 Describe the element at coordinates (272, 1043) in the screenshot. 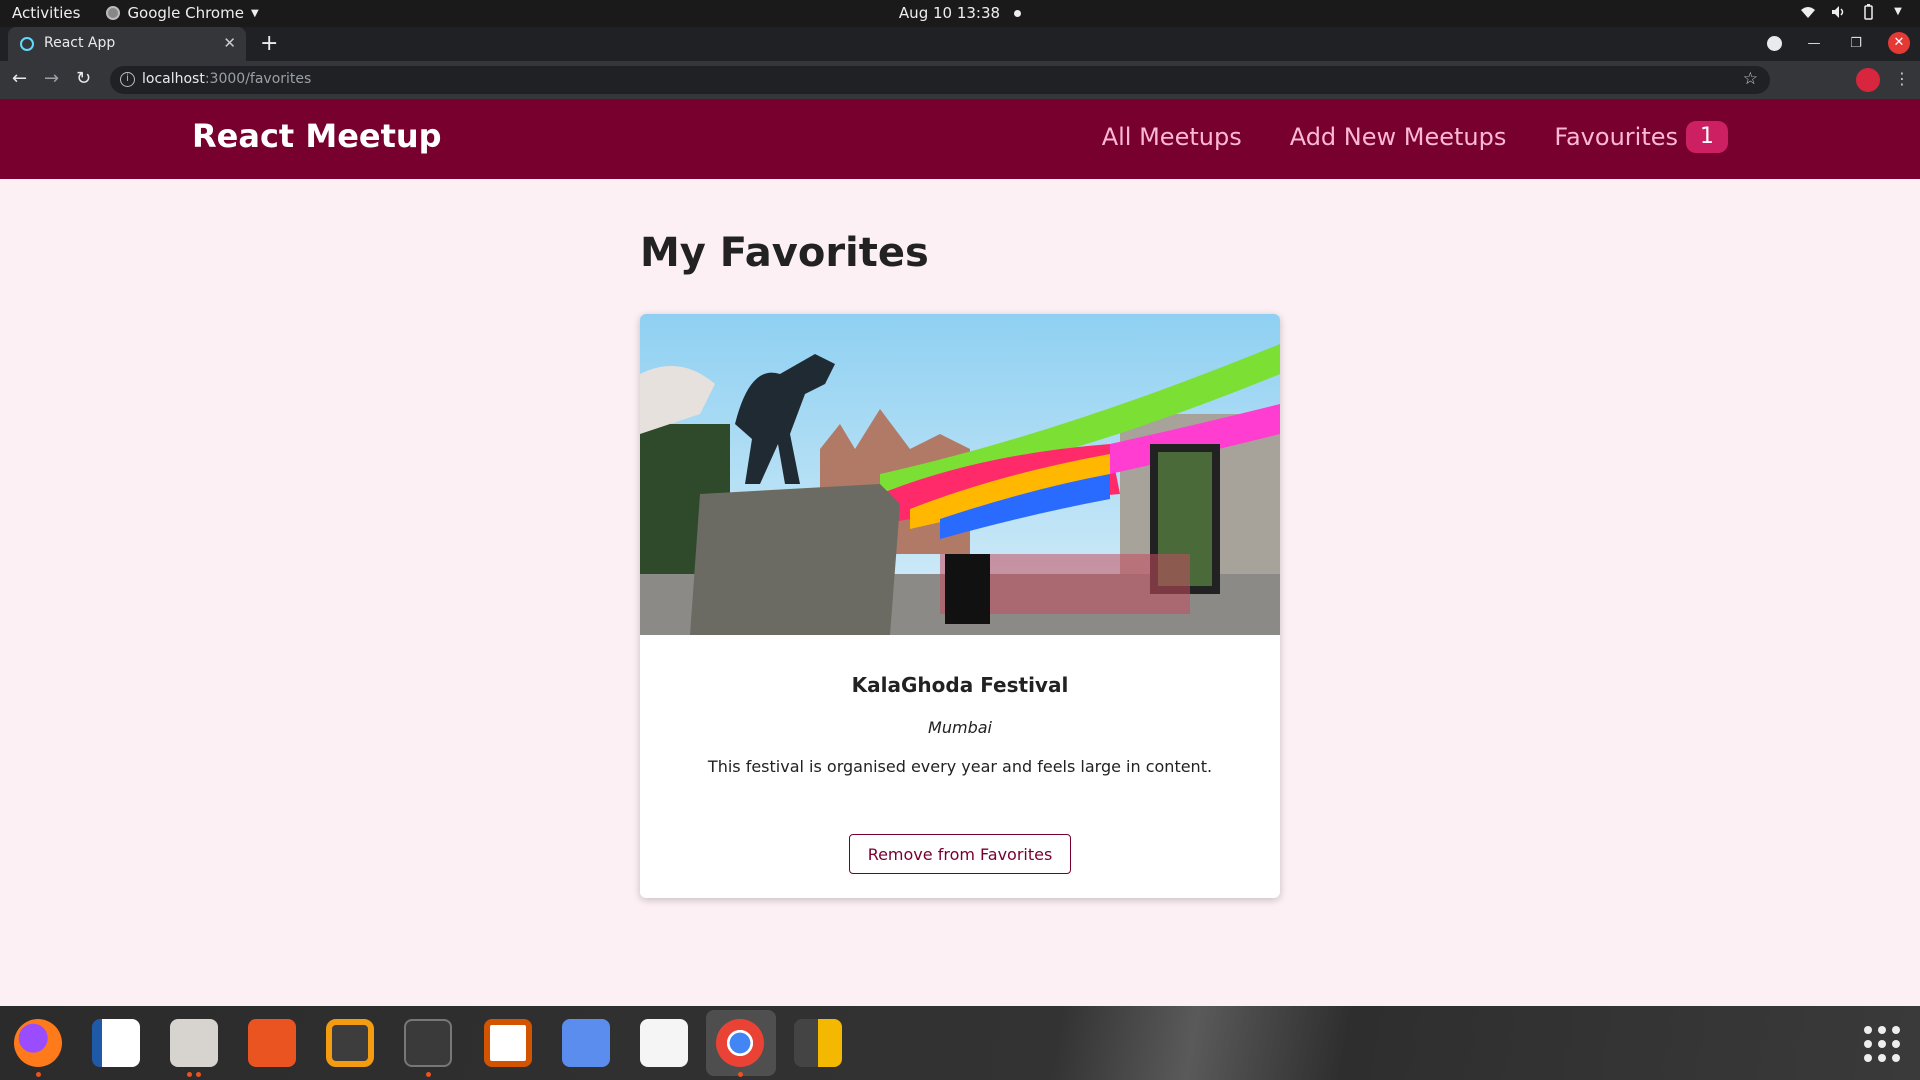

I see `software-center-icon` at that location.